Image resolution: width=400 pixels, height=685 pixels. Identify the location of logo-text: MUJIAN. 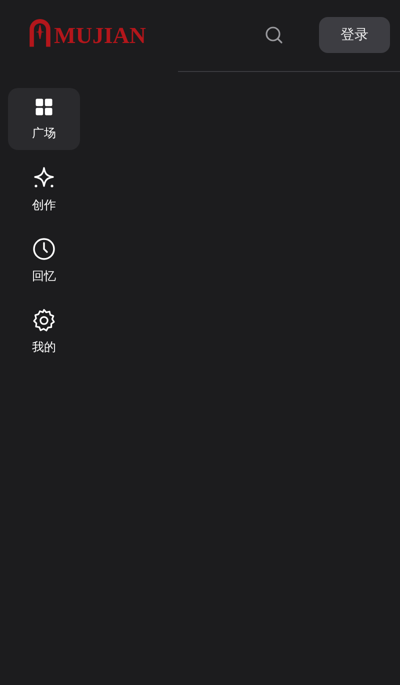
(100, 36).